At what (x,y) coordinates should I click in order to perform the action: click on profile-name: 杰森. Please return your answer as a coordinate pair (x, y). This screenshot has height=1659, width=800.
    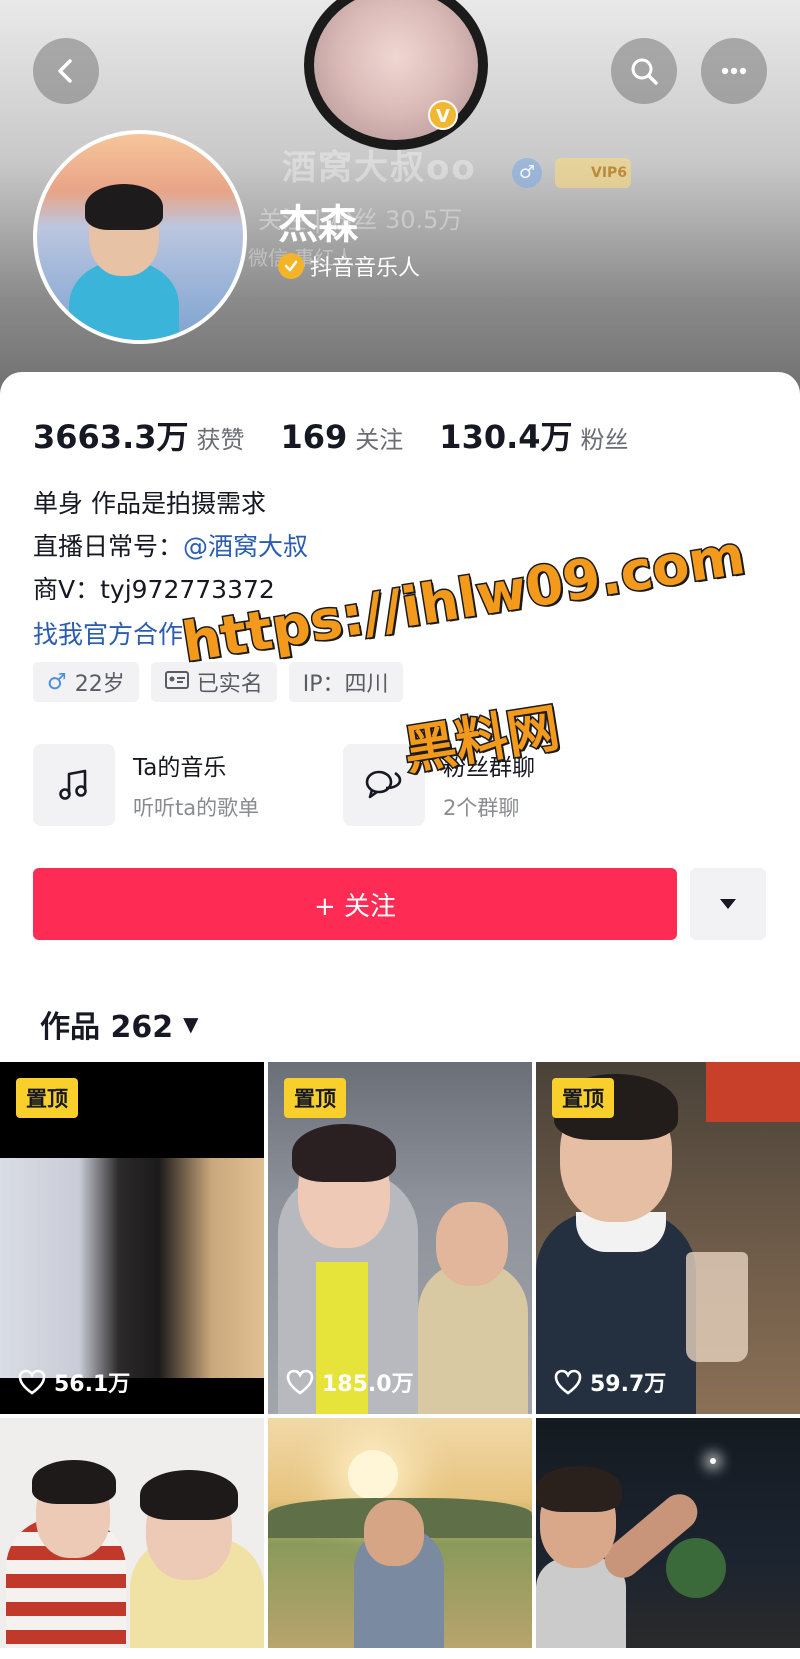
    Looking at the image, I should click on (318, 225).